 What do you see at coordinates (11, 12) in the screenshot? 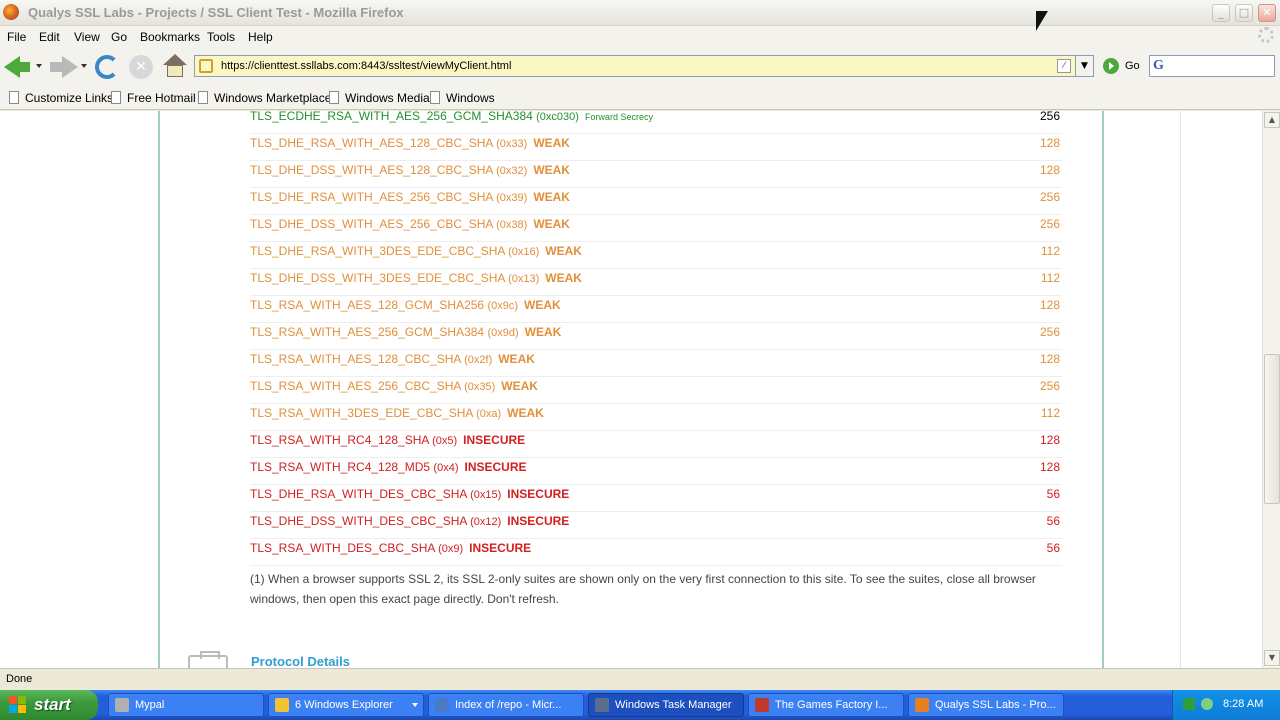
I see `firefox-icon` at bounding box center [11, 12].